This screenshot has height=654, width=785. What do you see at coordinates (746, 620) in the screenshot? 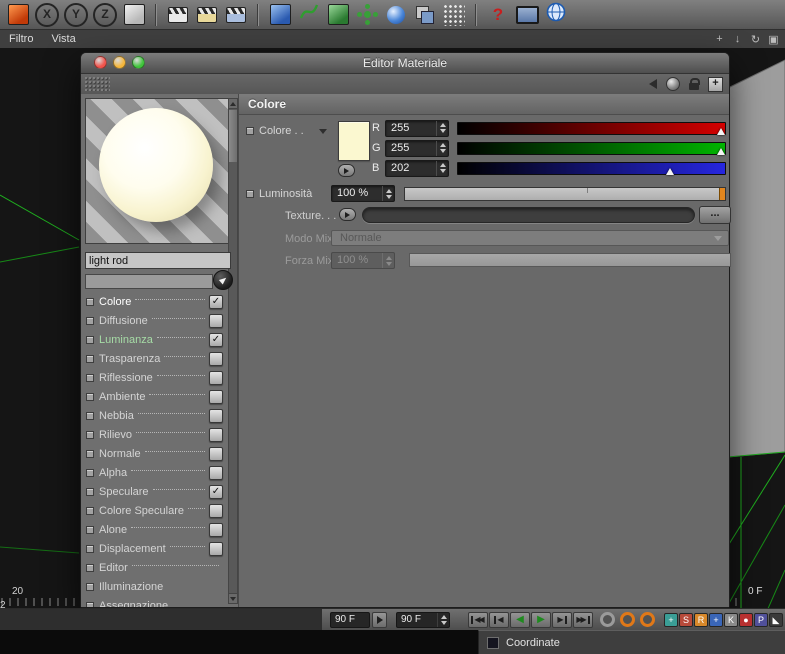
I see `record-key-icon: ●` at bounding box center [746, 620].